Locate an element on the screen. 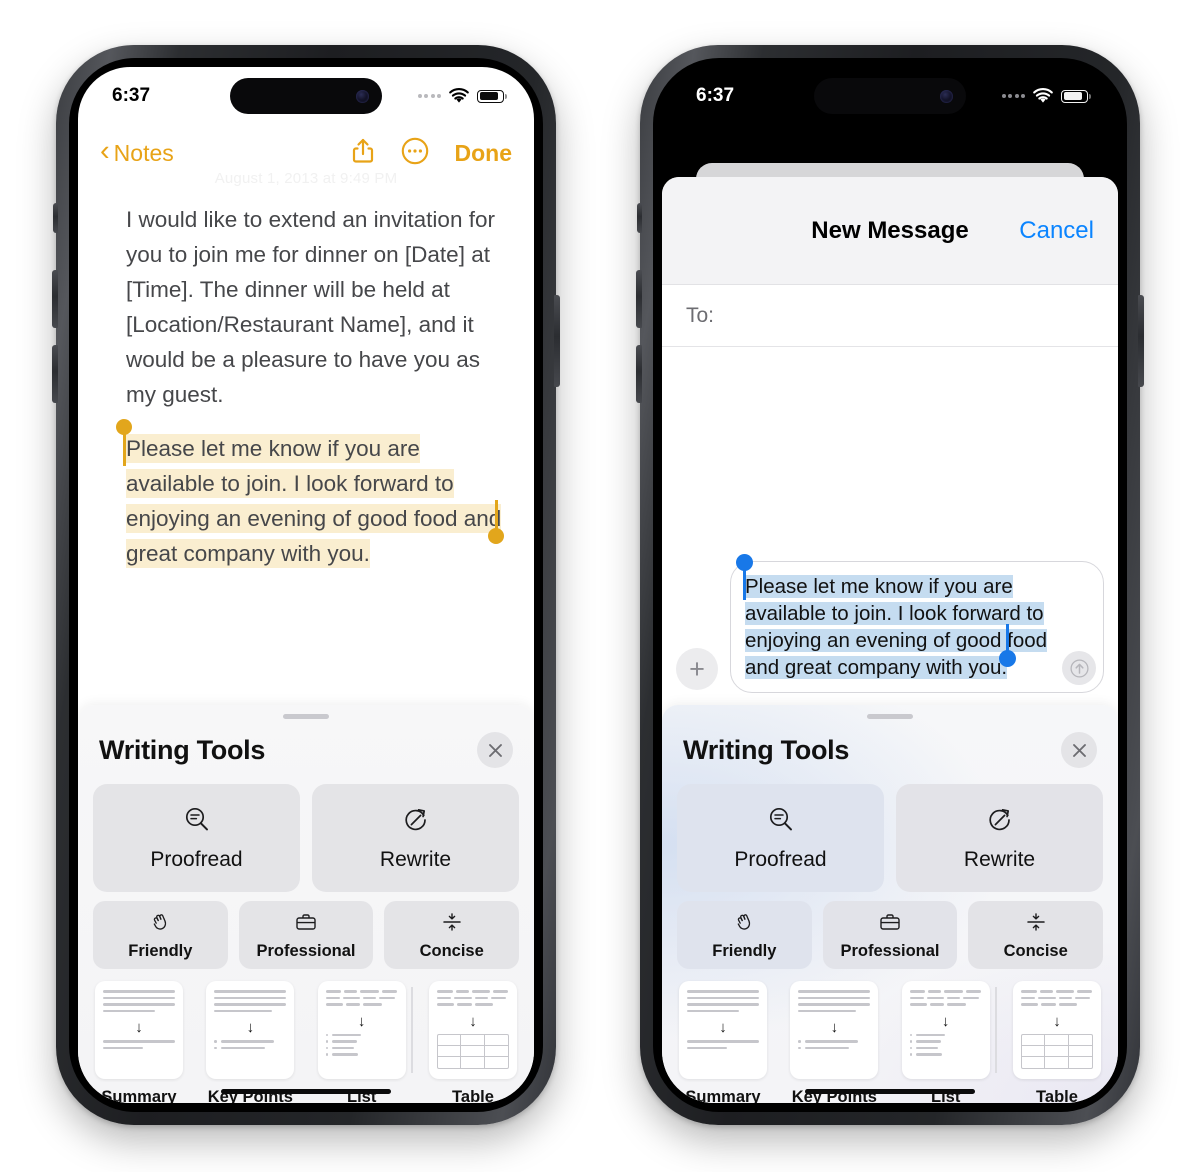  ellipsis-circle-icon is located at coordinates (415, 153).